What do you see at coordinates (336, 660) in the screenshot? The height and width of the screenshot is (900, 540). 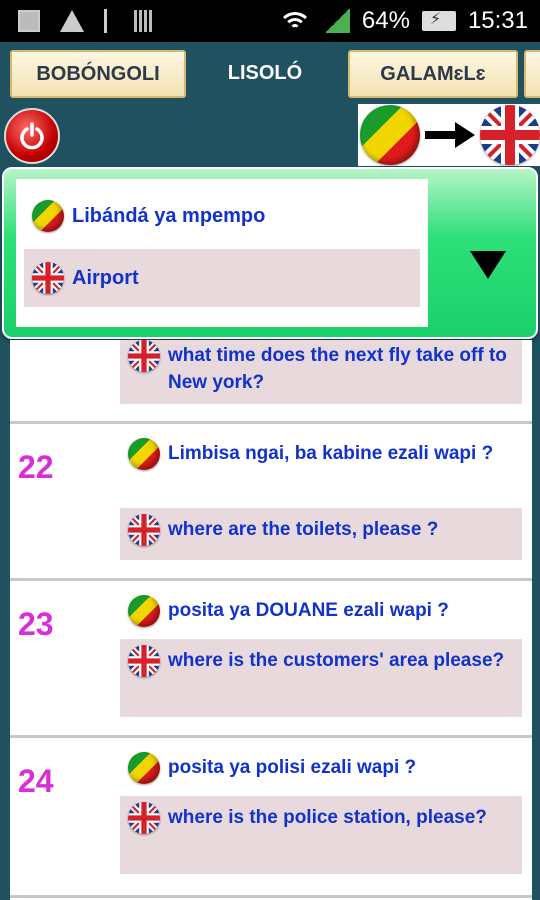 I see `phrase-english-text: where is the customers' area please?` at bounding box center [336, 660].